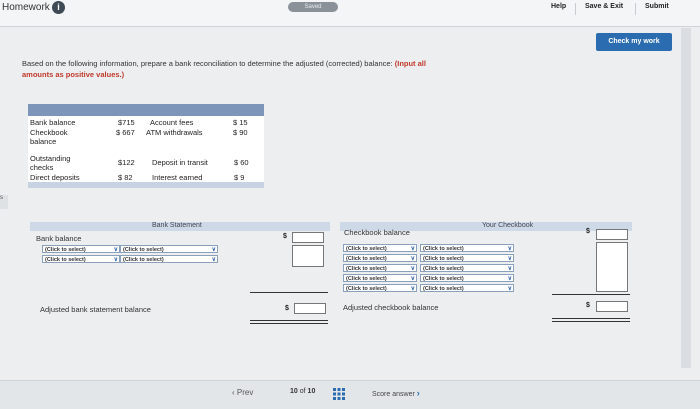 Image resolution: width=700 pixels, height=409 pixels. Describe the element at coordinates (126, 162) in the screenshot. I see `info-value: $122` at that location.